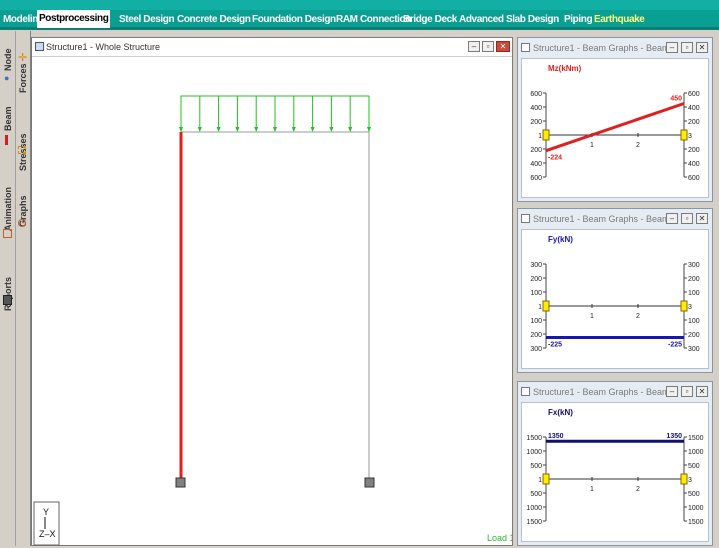 This screenshot has width=719, height=548. I want to click on start-node-marker, so click(546, 135).